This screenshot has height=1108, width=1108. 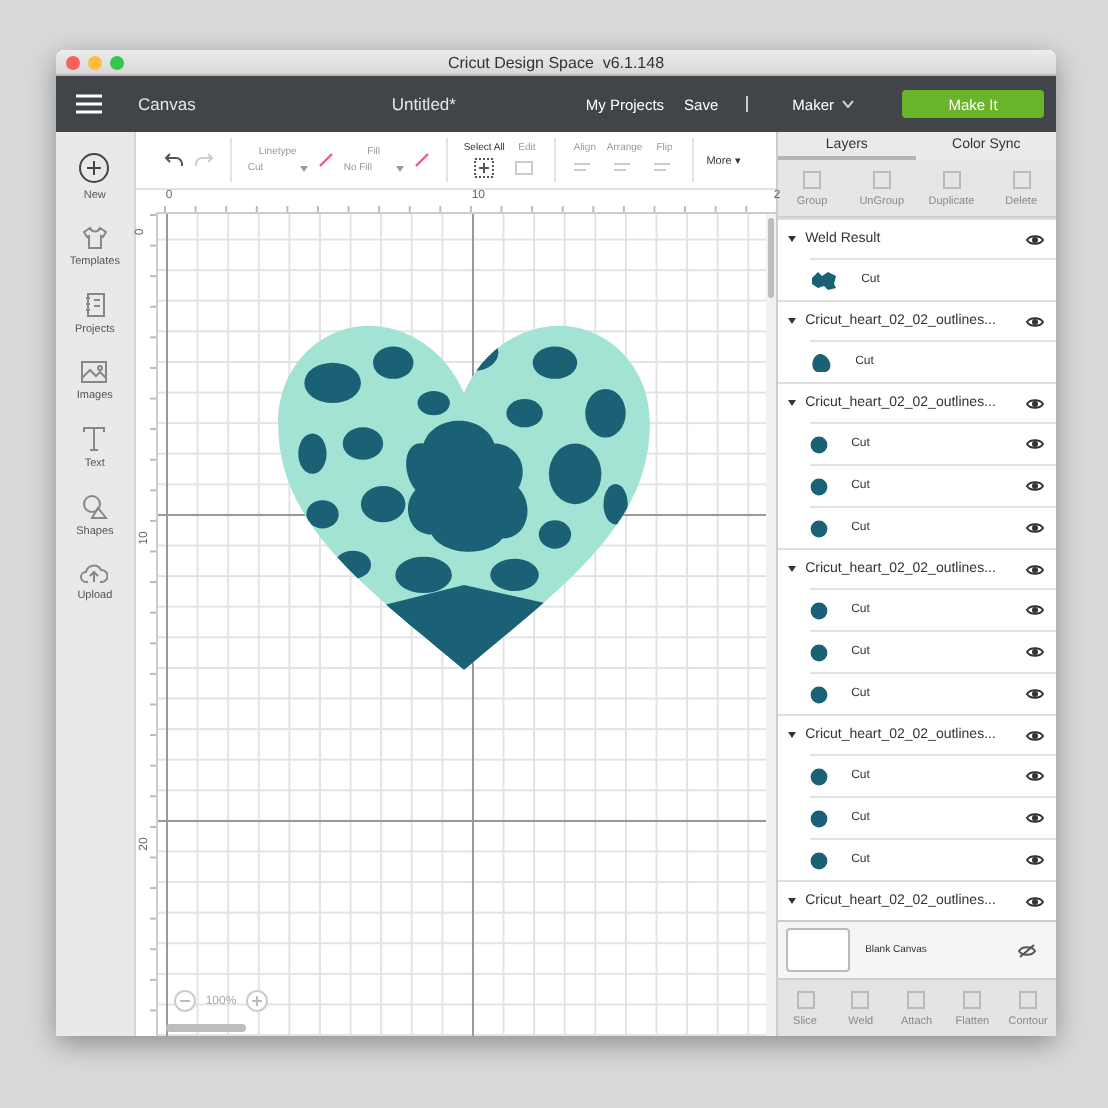 I want to click on cloud-upload-icon, so click(x=94, y=573).